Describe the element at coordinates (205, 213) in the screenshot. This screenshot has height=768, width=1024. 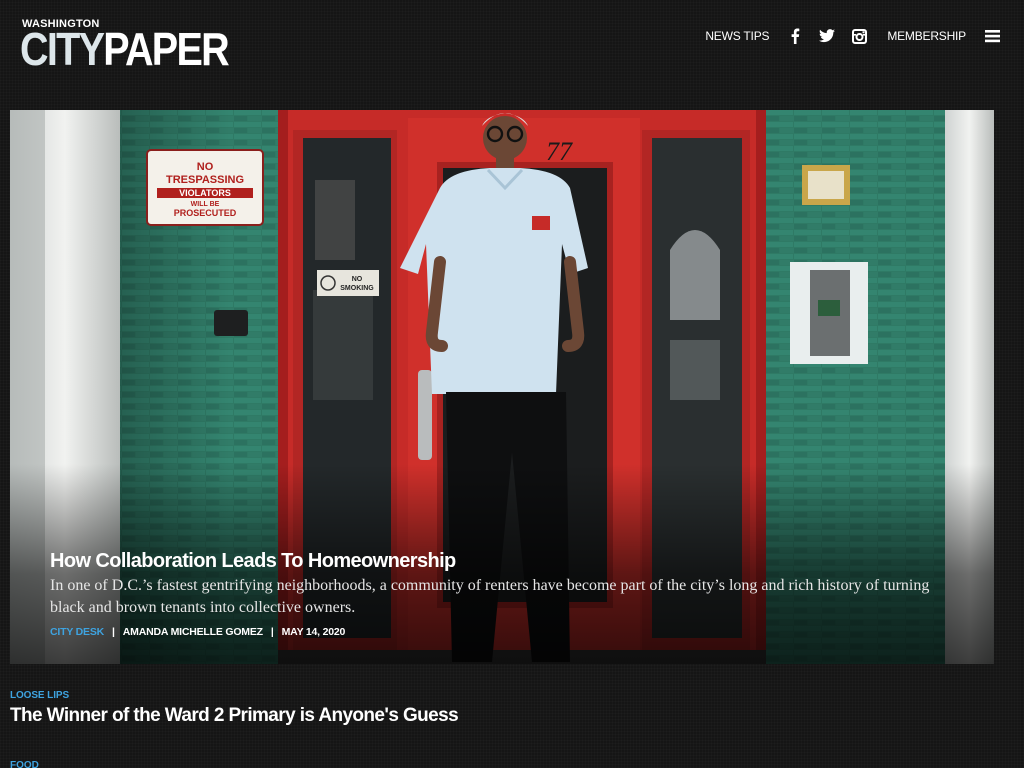
I see `svg-text: PROSECUTED` at that location.